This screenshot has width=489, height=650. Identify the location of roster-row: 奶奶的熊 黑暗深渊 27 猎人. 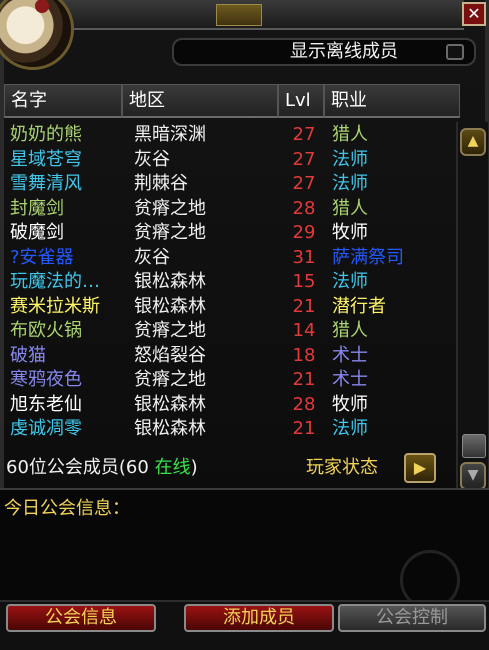
(230, 135).